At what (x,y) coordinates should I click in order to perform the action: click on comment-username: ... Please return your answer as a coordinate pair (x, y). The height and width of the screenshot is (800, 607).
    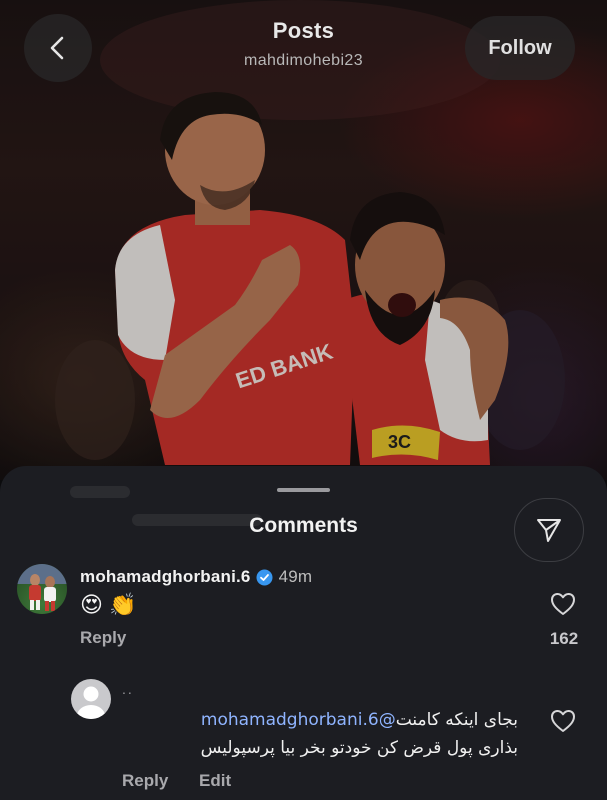
    Looking at the image, I should click on (128, 689).